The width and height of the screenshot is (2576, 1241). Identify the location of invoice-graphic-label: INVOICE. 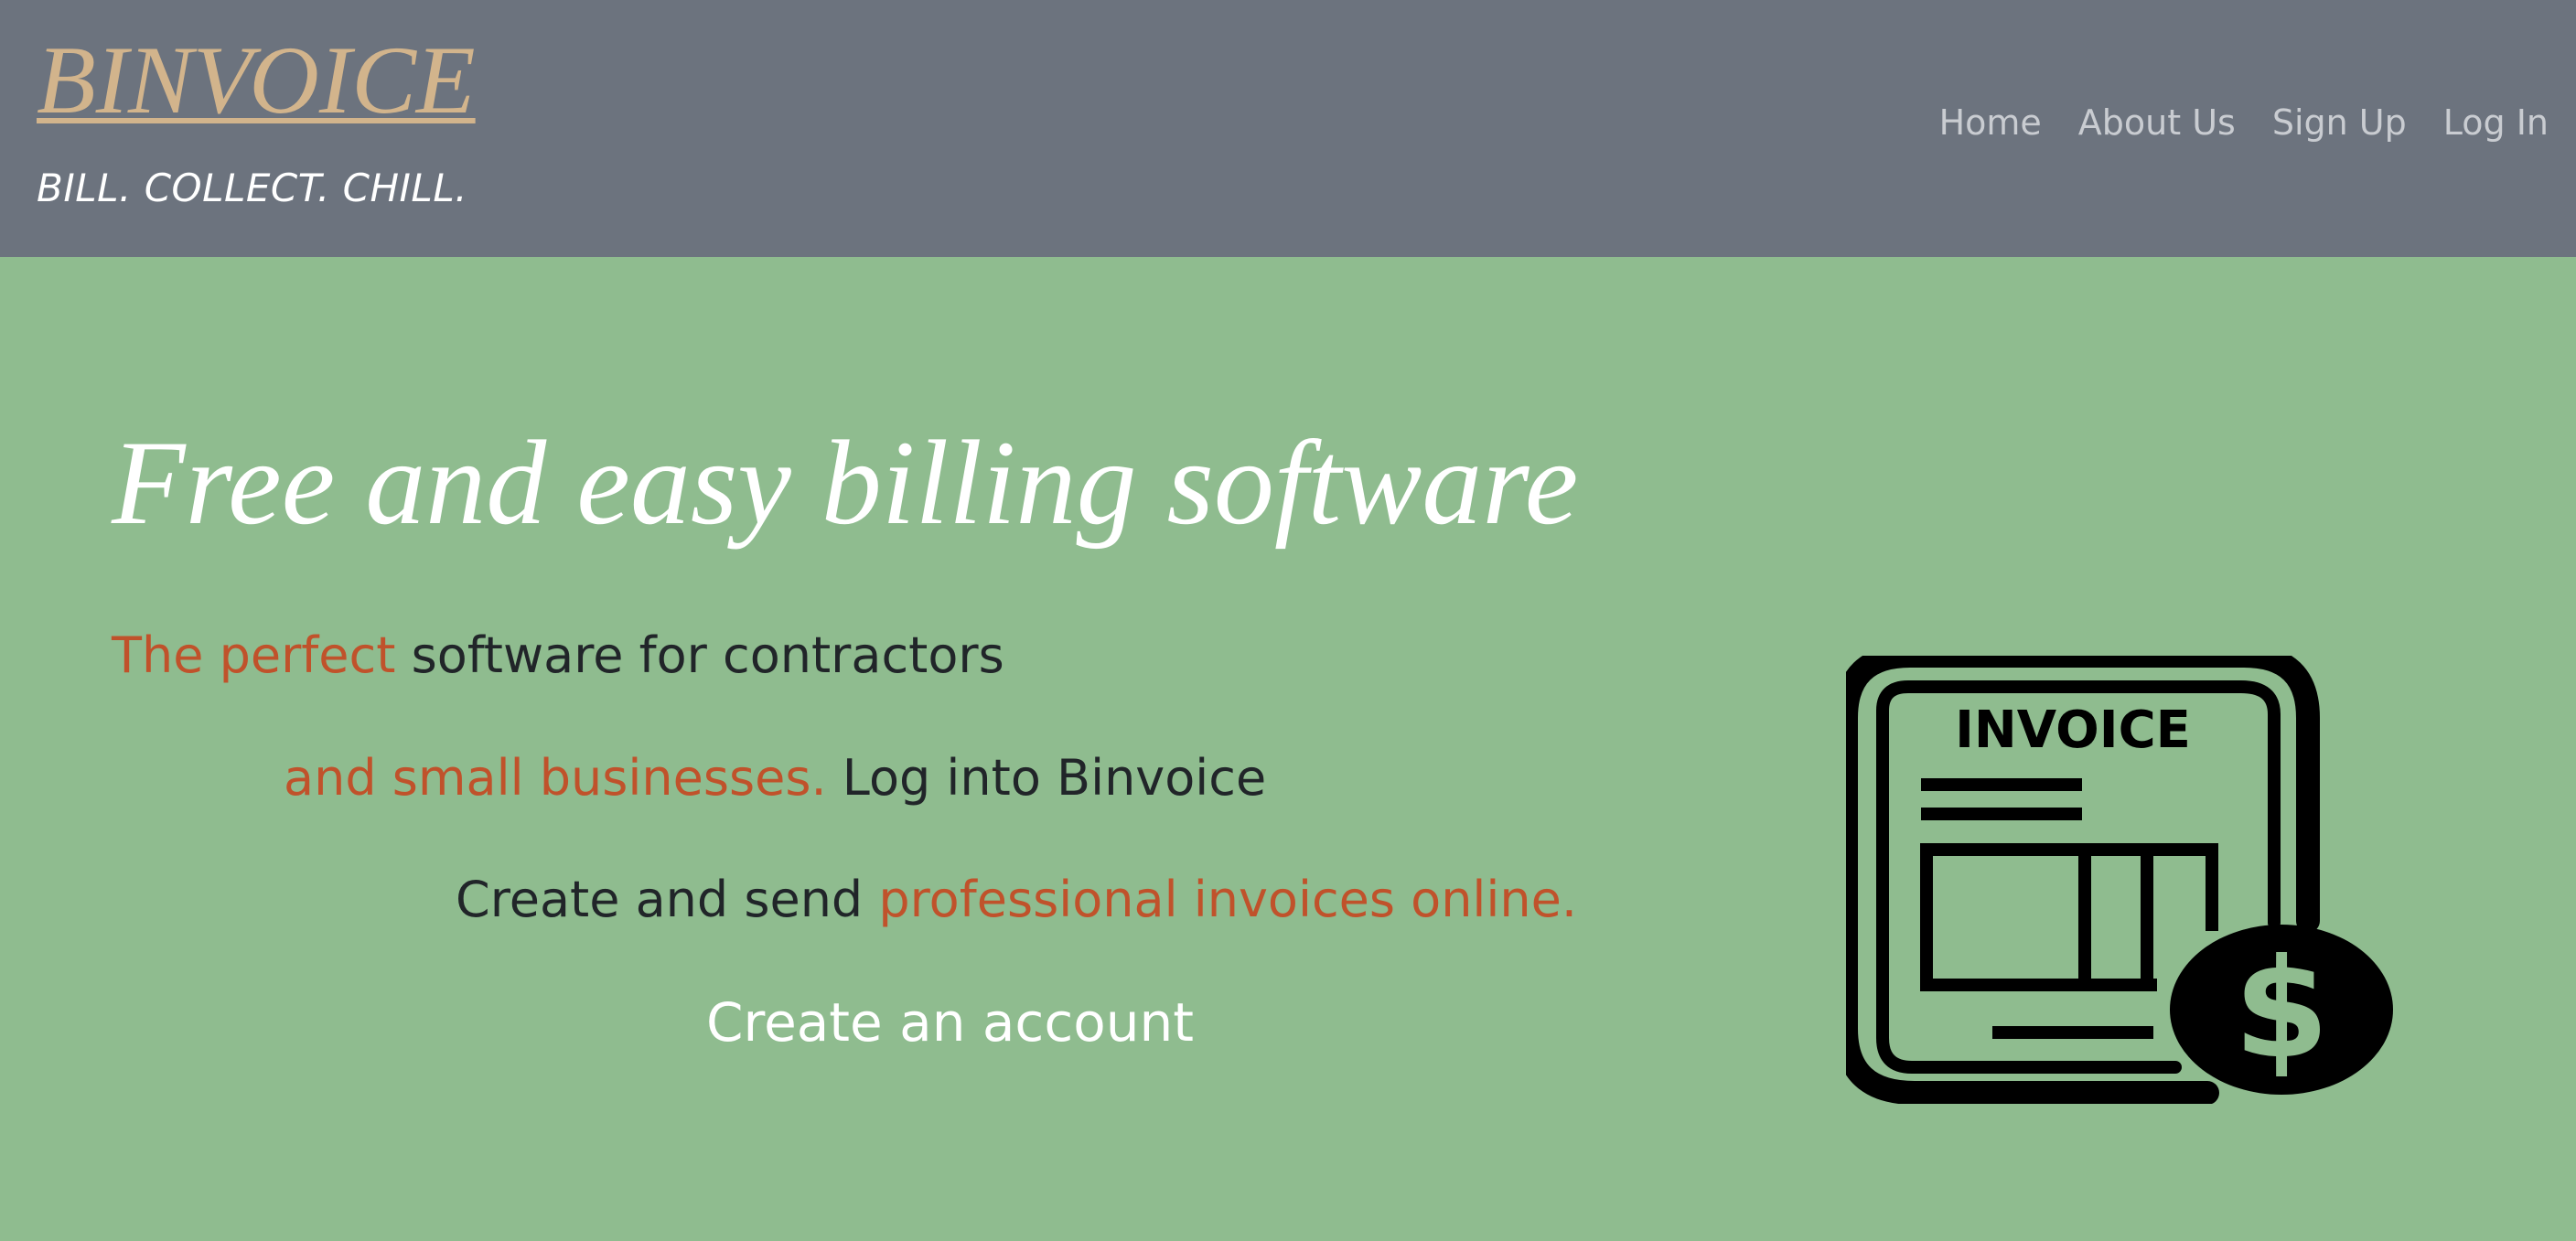
(2073, 730).